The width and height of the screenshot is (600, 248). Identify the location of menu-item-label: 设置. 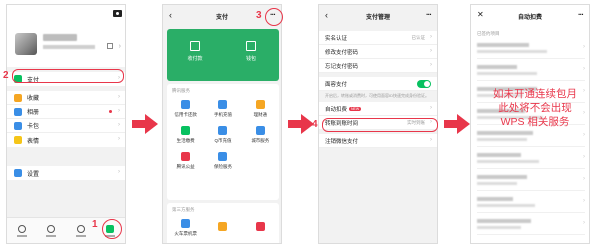
(33, 174).